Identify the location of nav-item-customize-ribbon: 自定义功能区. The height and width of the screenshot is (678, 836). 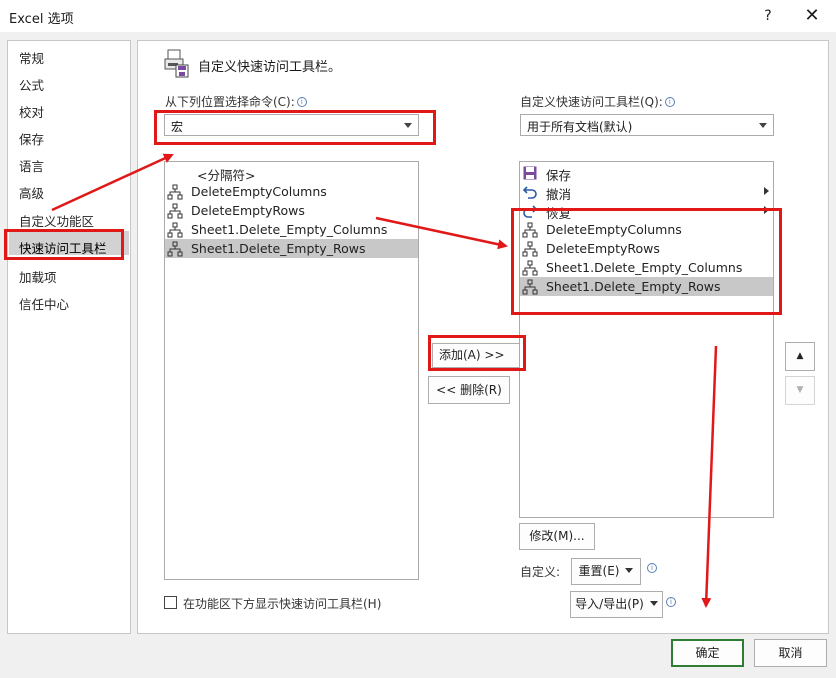
(56, 220).